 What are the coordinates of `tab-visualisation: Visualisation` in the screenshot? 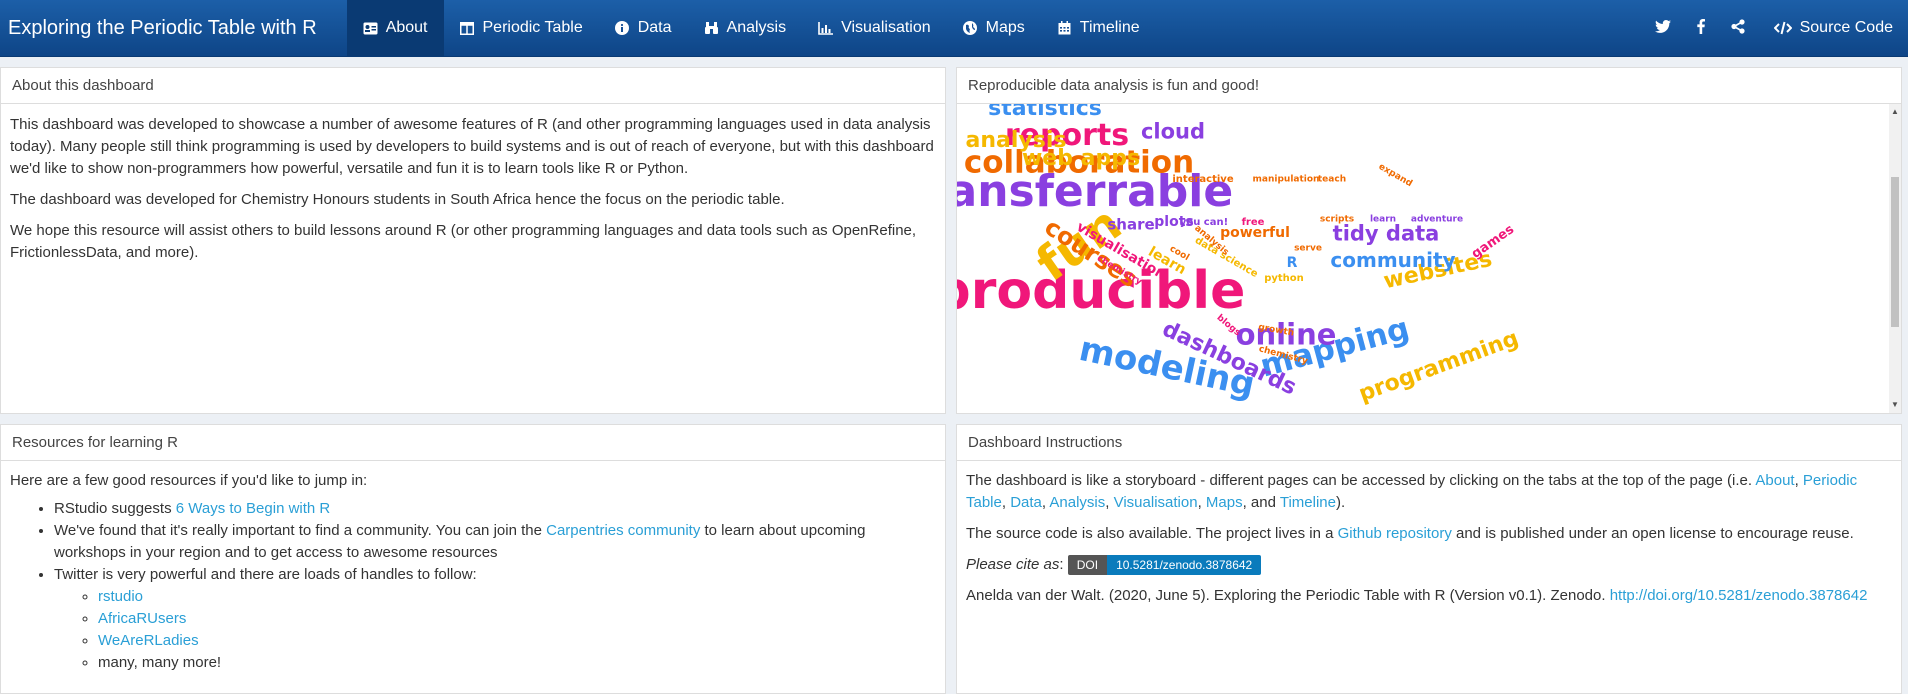 It's located at (874, 28).